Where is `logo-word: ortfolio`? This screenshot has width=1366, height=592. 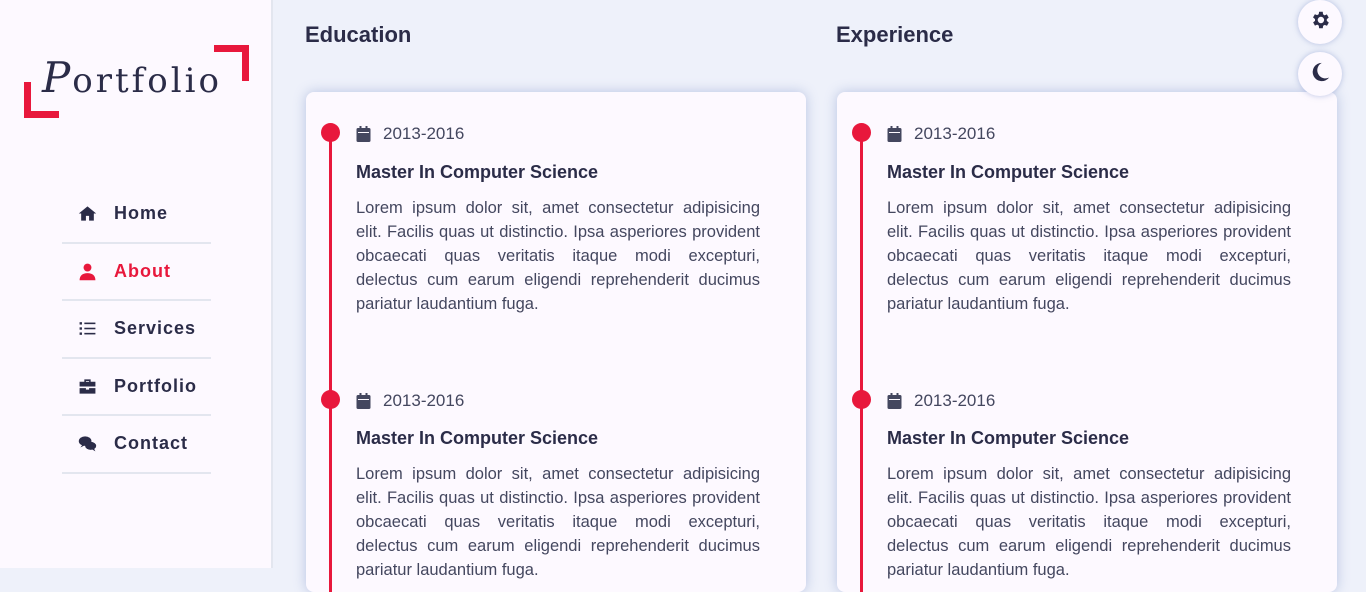 logo-word: ortfolio is located at coordinates (147, 81).